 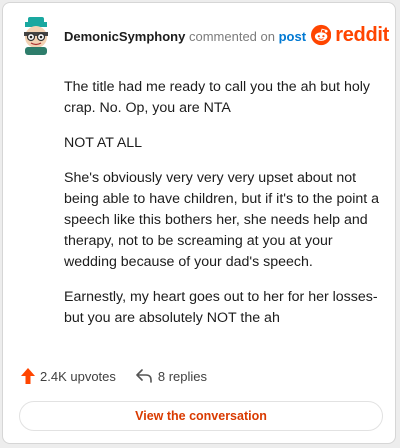 What do you see at coordinates (144, 376) in the screenshot?
I see `reply-arrow-icon` at bounding box center [144, 376].